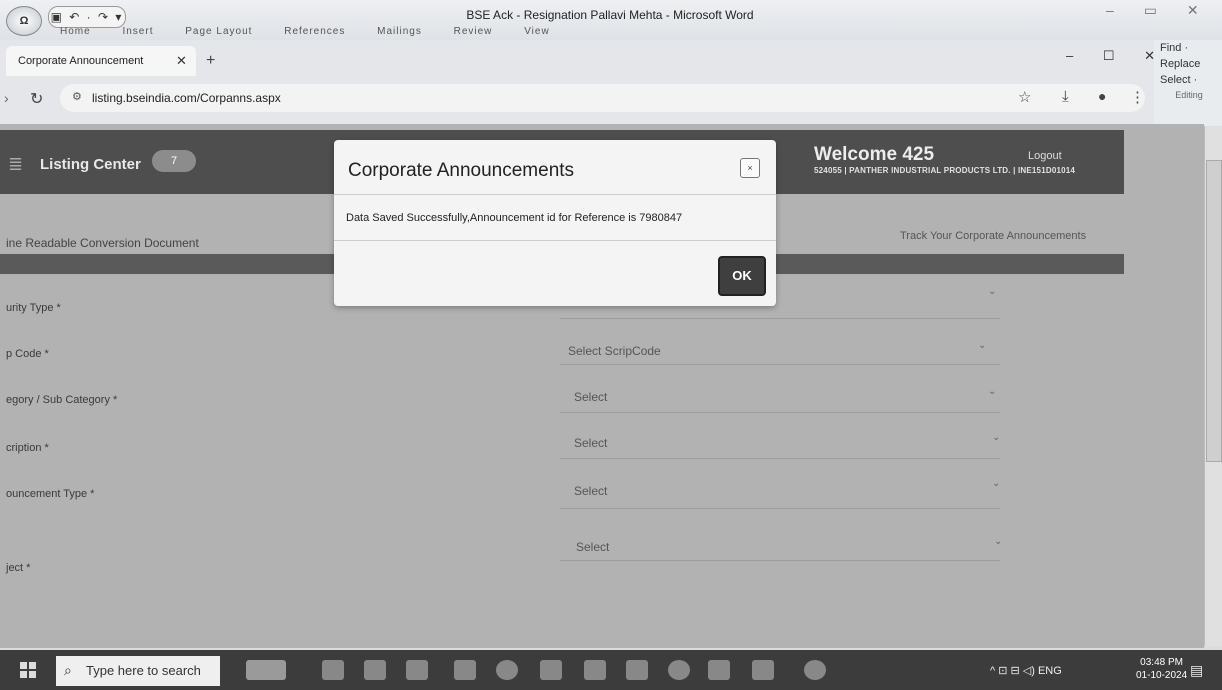 This screenshot has width=1222, height=690. What do you see at coordinates (473, 31) in the screenshot?
I see `ribbon-tab-review: Review` at bounding box center [473, 31].